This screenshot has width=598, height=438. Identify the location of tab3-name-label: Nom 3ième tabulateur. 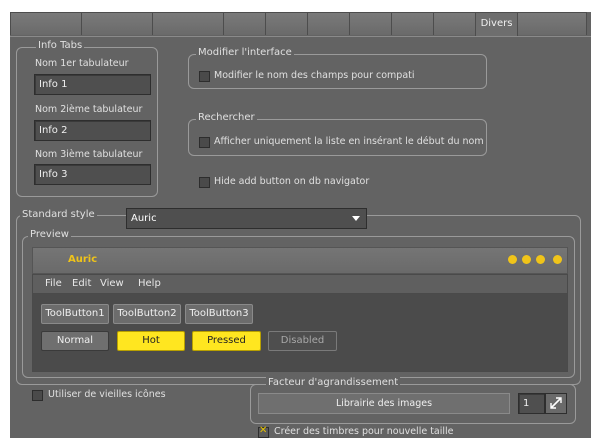
(89, 154).